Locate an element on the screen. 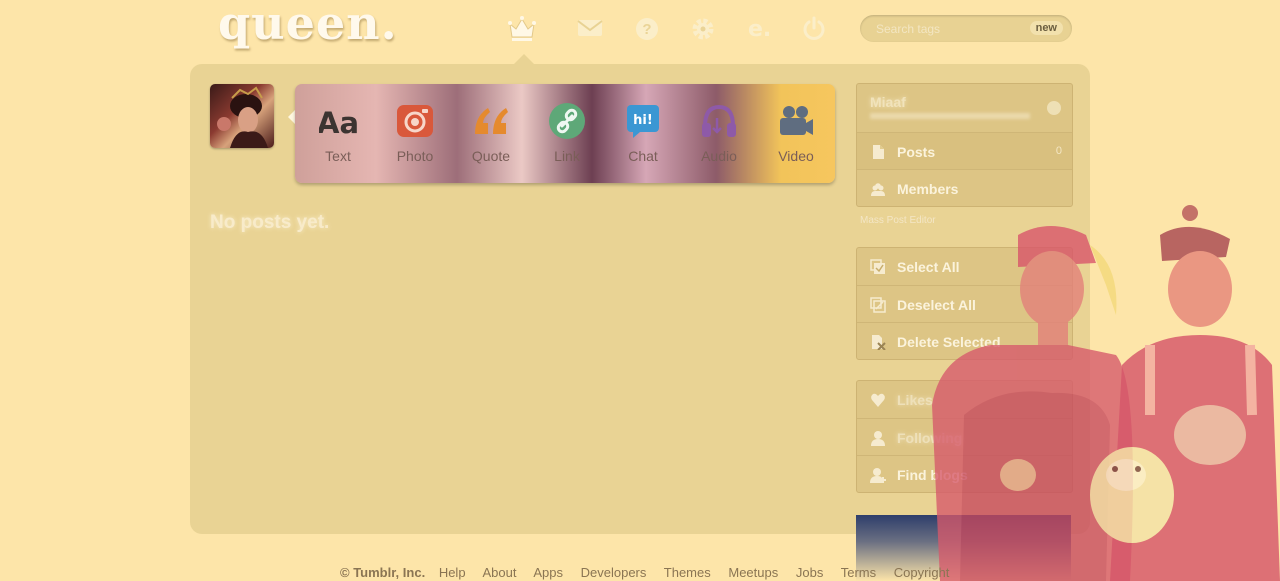  footer-link-terms: Terms is located at coordinates (858, 572).